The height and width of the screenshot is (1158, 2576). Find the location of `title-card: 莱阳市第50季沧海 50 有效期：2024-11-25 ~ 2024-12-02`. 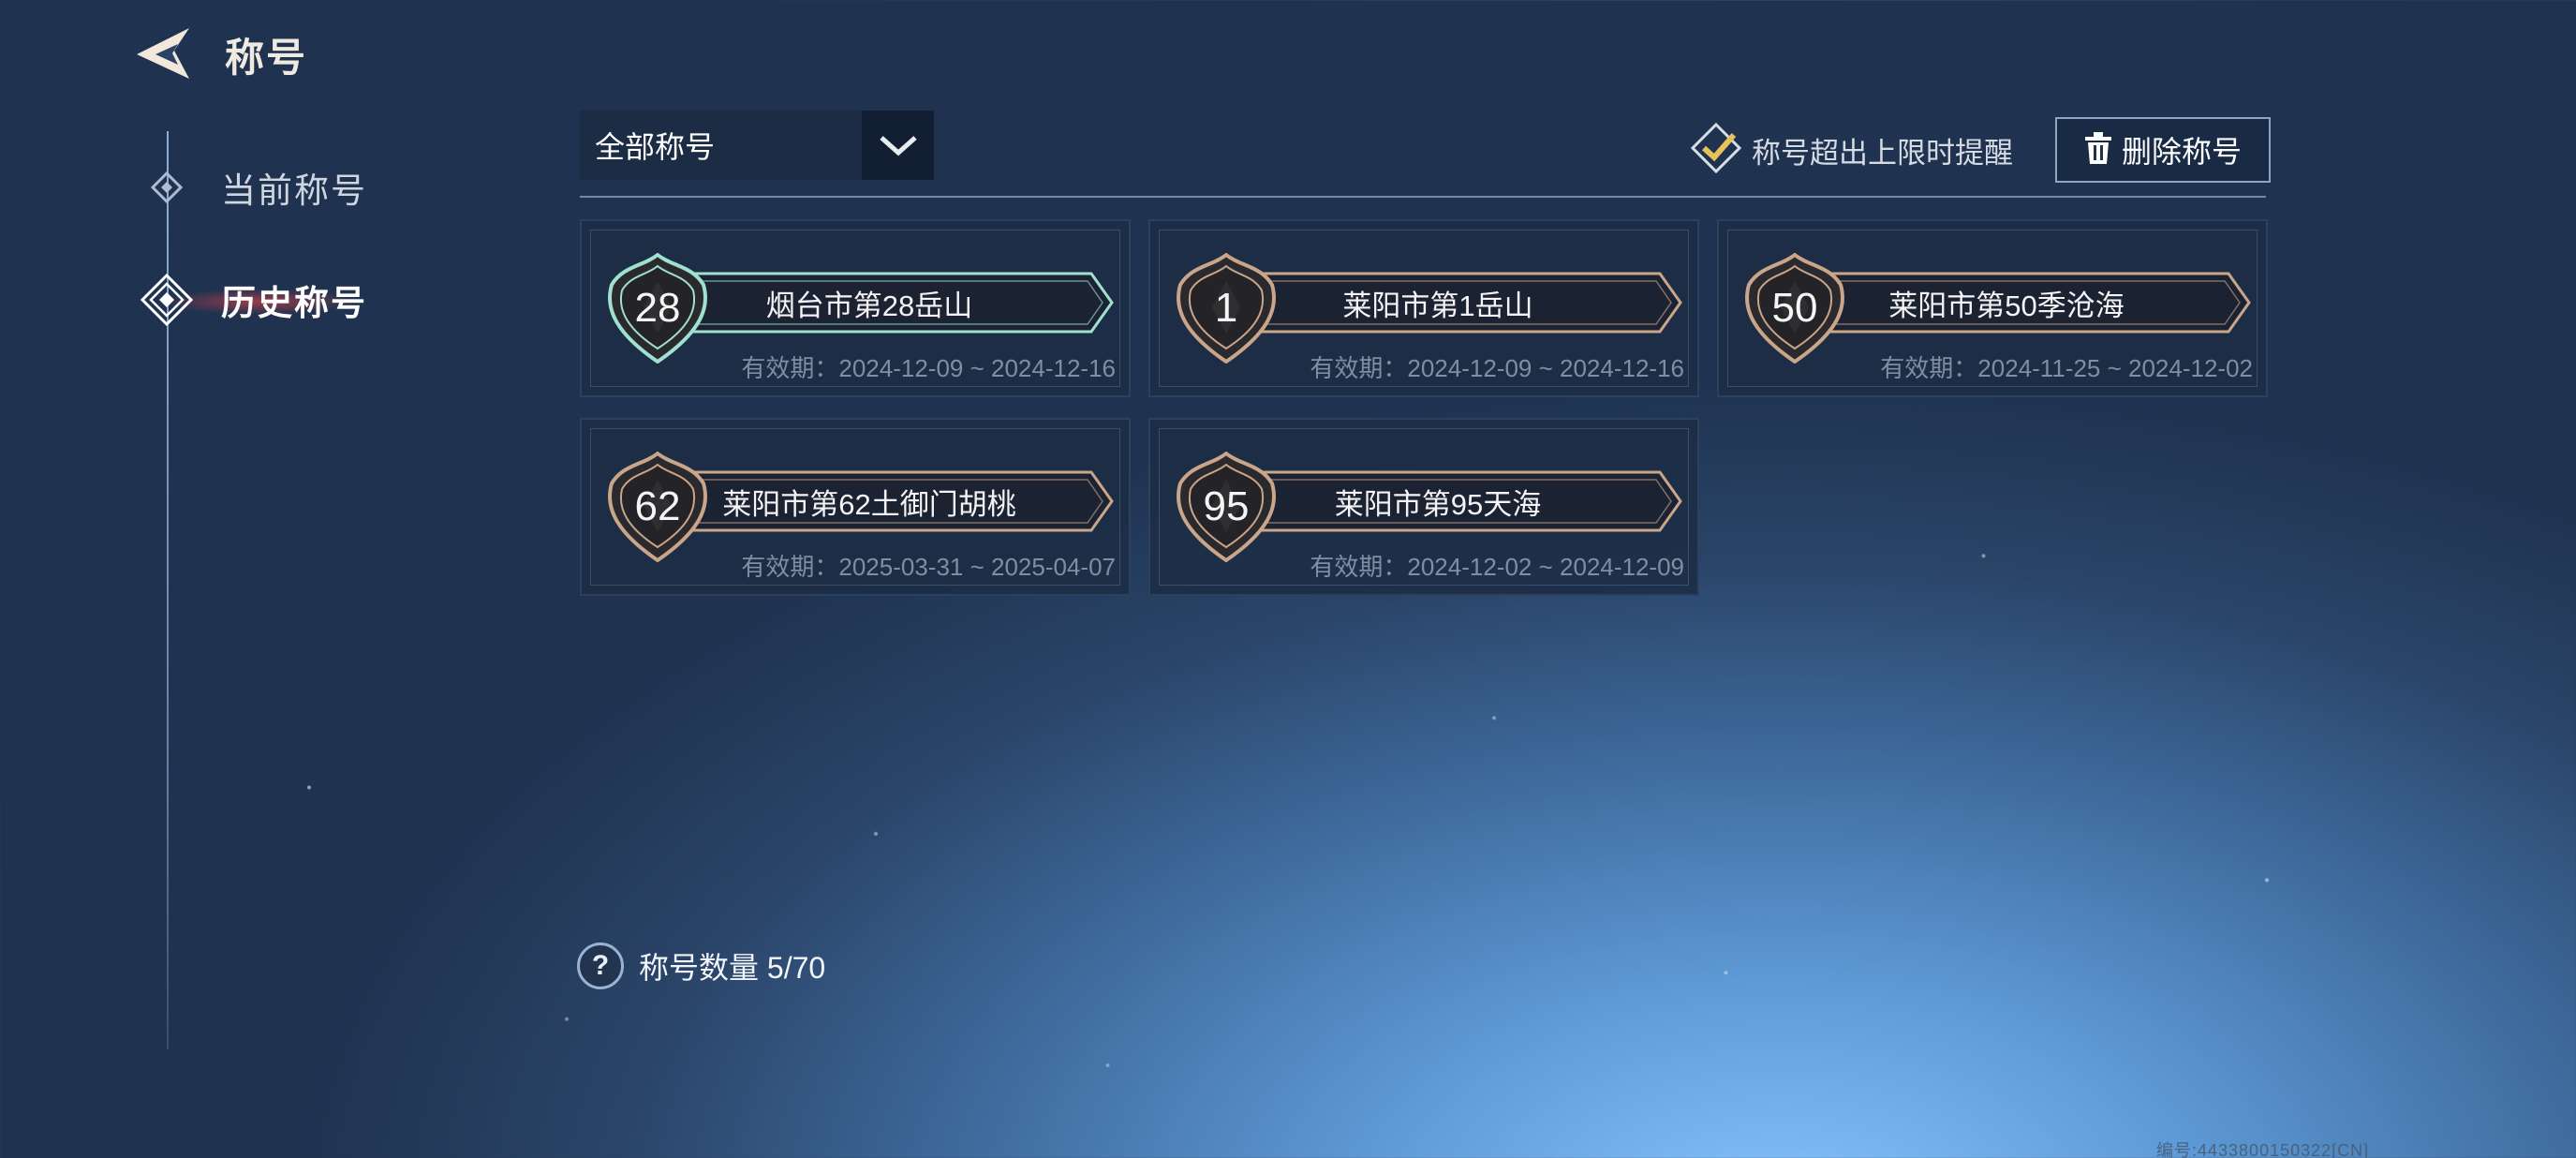

title-card: 莱阳市第50季沧海 50 有效期：2024-11-25 ~ 2024-12-02 is located at coordinates (1992, 308).